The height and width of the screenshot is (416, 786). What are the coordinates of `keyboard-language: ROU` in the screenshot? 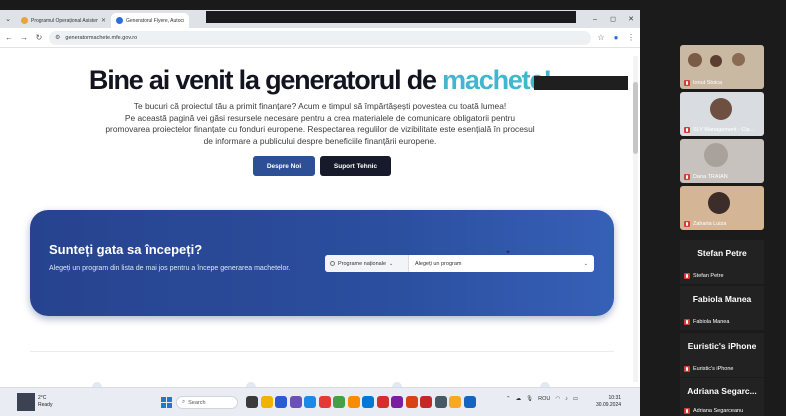 It's located at (544, 399).